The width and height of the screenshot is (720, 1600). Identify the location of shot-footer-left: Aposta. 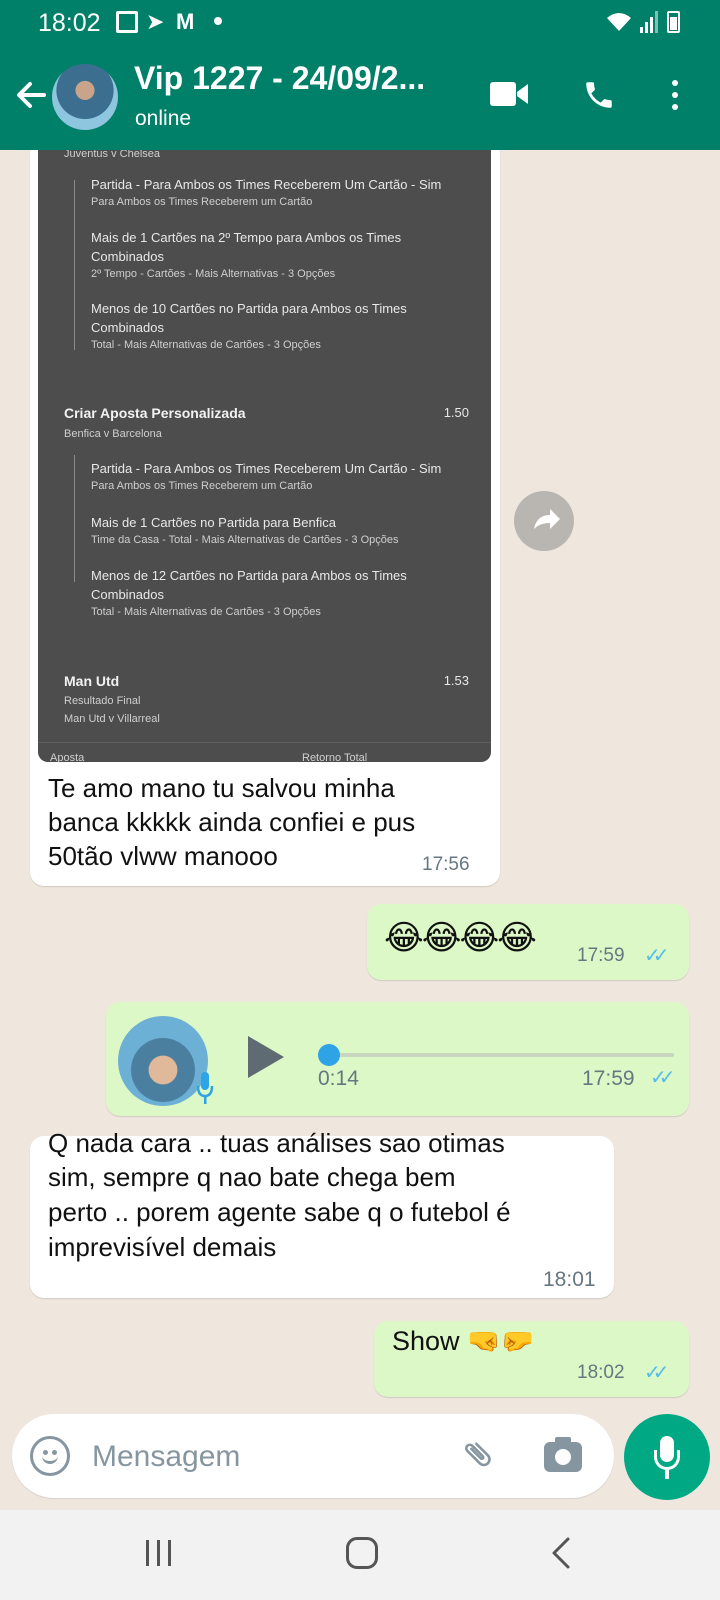
(67, 757).